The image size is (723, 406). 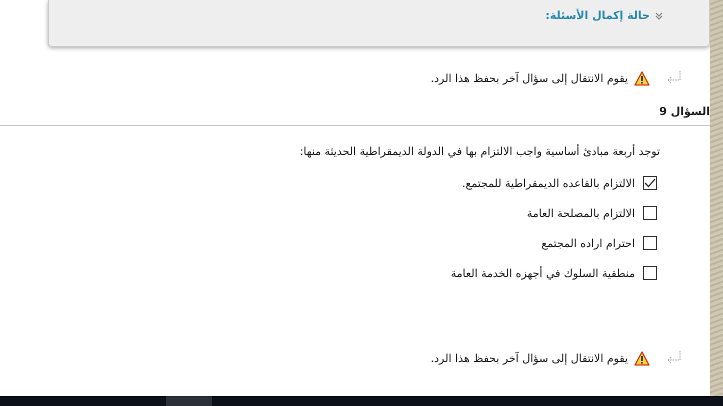 I want to click on chevron-icon, so click(x=659, y=16).